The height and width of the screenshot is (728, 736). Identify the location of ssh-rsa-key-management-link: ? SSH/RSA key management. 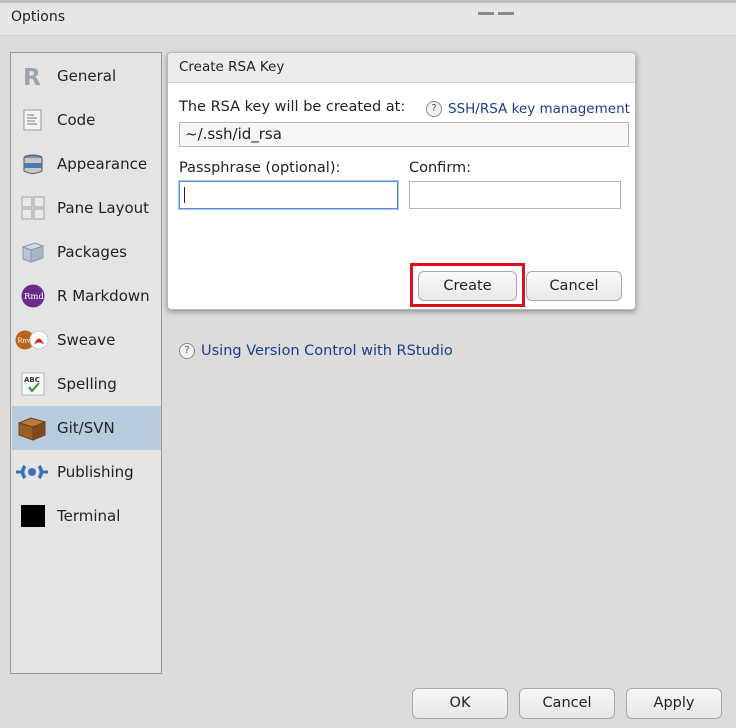
(528, 109).